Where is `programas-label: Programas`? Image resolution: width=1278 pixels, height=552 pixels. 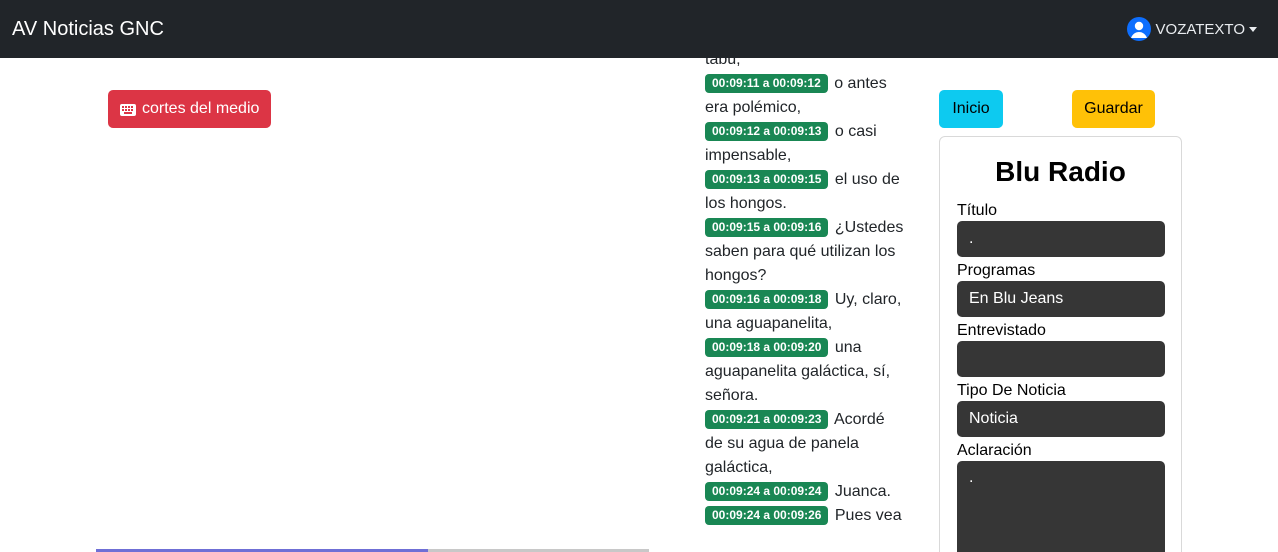 programas-label: Programas is located at coordinates (996, 270).